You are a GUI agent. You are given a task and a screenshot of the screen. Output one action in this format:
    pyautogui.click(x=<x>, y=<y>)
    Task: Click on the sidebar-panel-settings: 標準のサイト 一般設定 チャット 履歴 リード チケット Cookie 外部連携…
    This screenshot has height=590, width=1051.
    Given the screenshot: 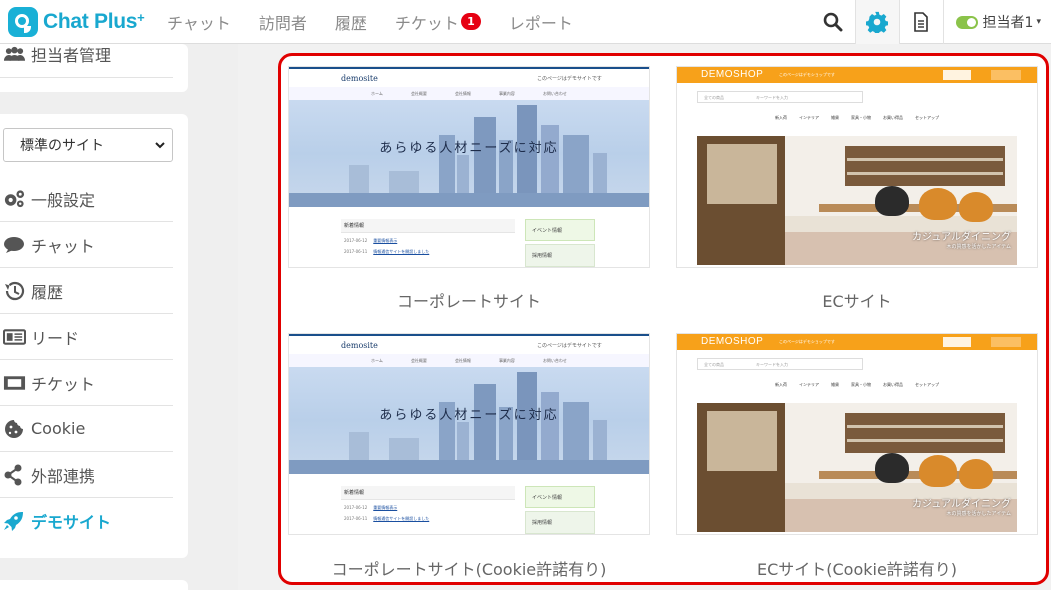 What is the action you would take?
    pyautogui.click(x=94, y=336)
    